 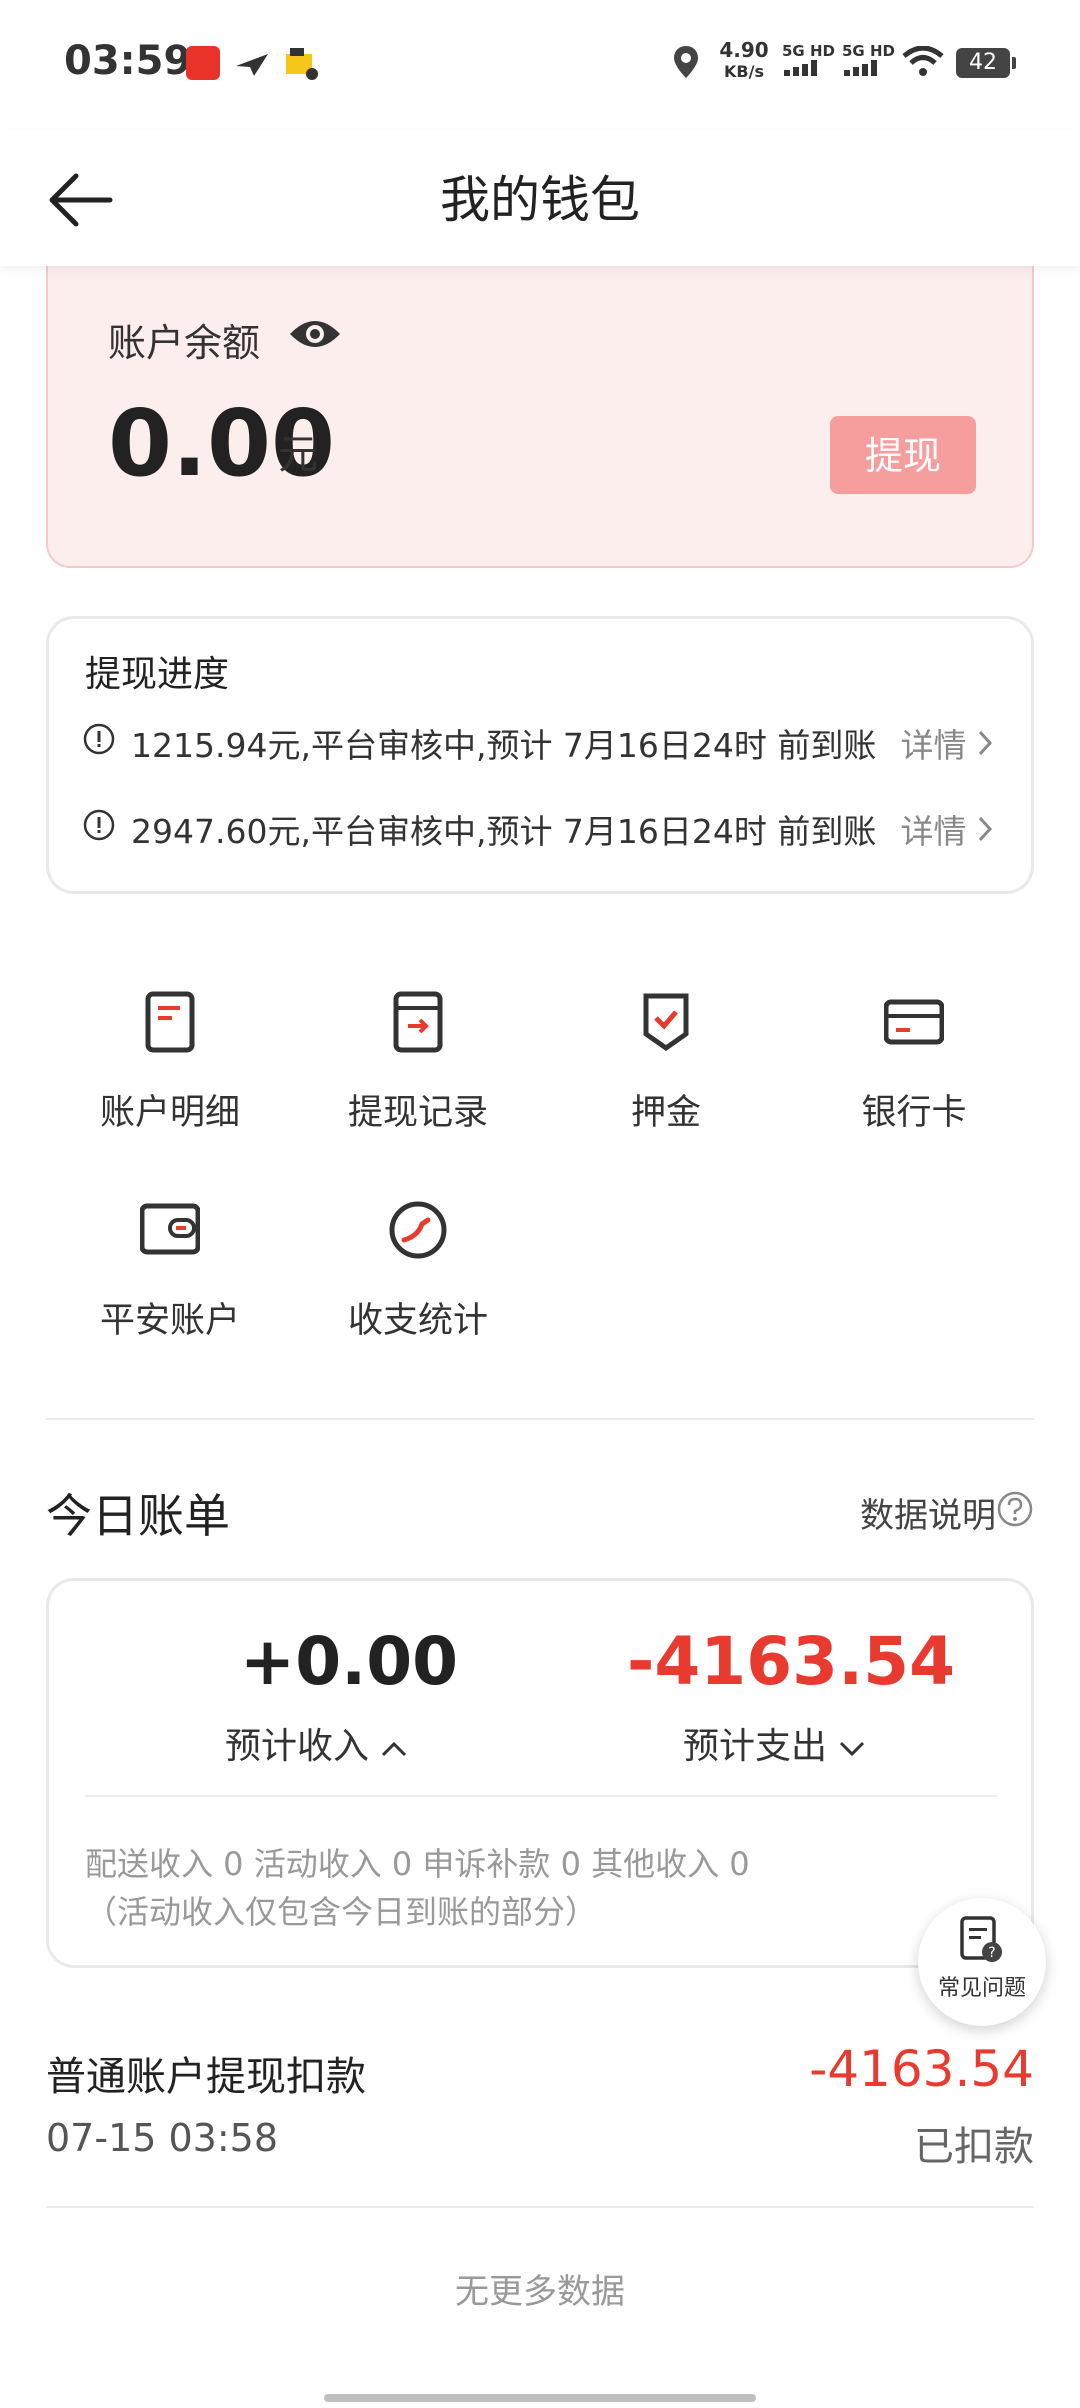 I want to click on page-title: 我的钱包, so click(x=540, y=200).